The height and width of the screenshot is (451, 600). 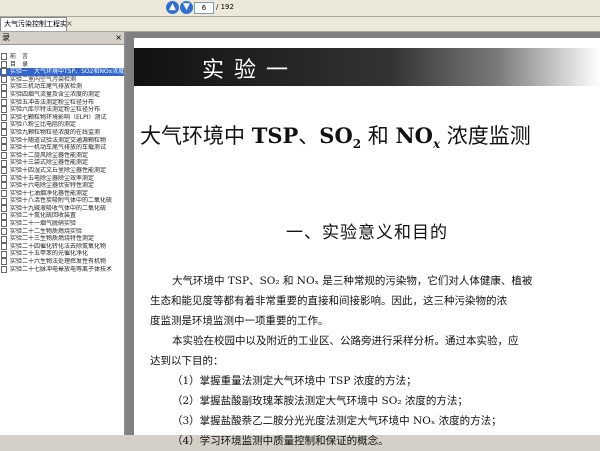 I want to click on bookmark-item: 实验八粉尘比电阻的测定, so click(x=62, y=125).